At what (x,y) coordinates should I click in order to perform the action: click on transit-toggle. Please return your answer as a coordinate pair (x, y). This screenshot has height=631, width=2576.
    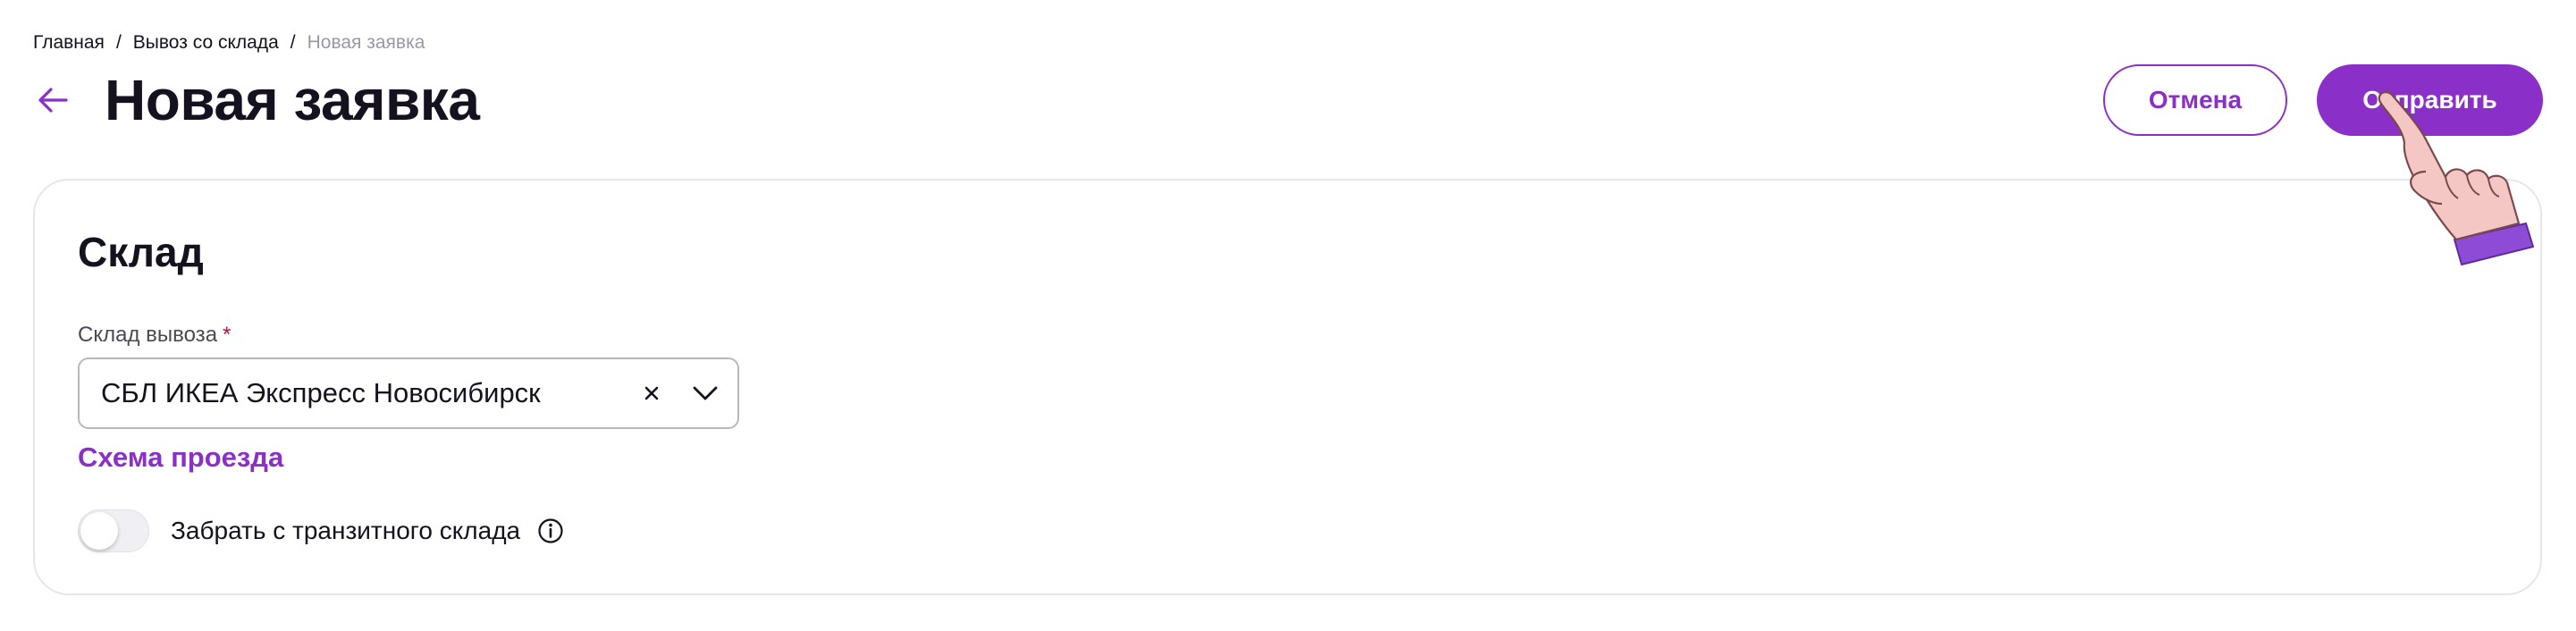
    Looking at the image, I should click on (114, 530).